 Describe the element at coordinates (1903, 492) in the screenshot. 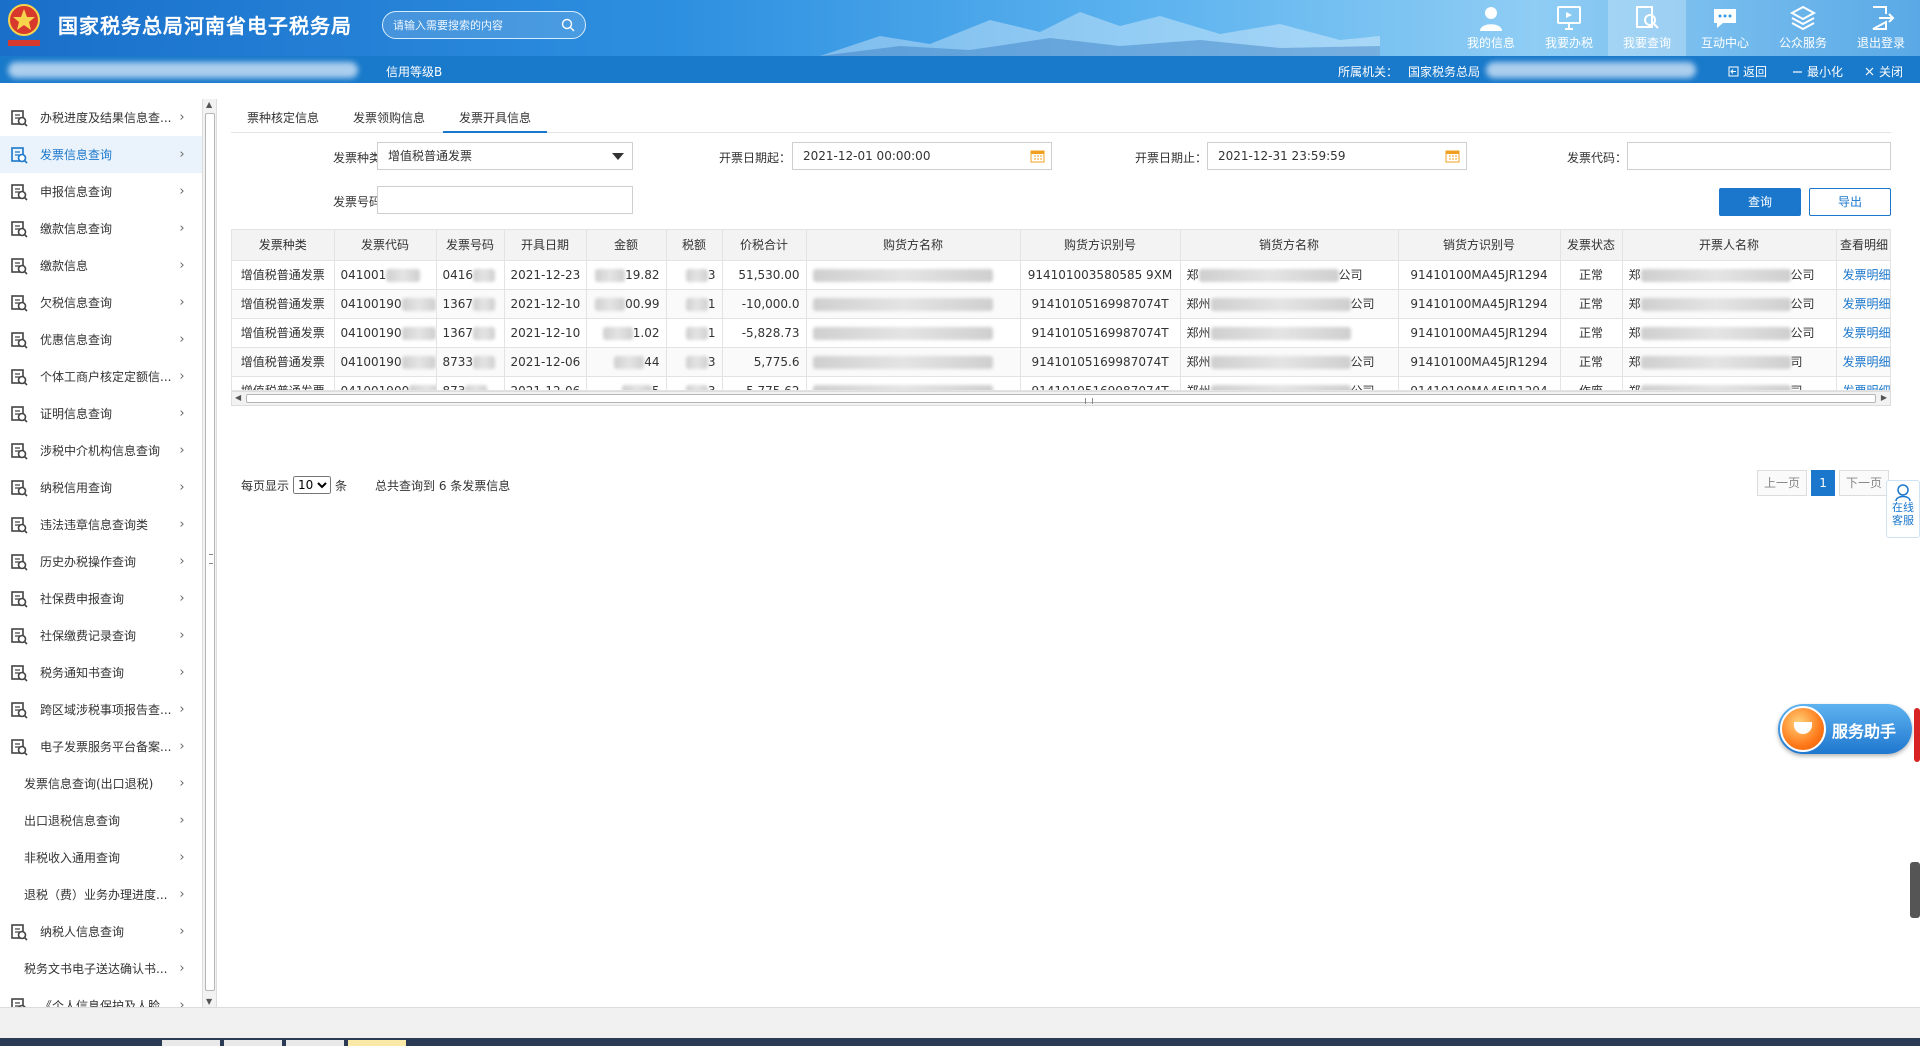

I see `customer-service-icon` at that location.